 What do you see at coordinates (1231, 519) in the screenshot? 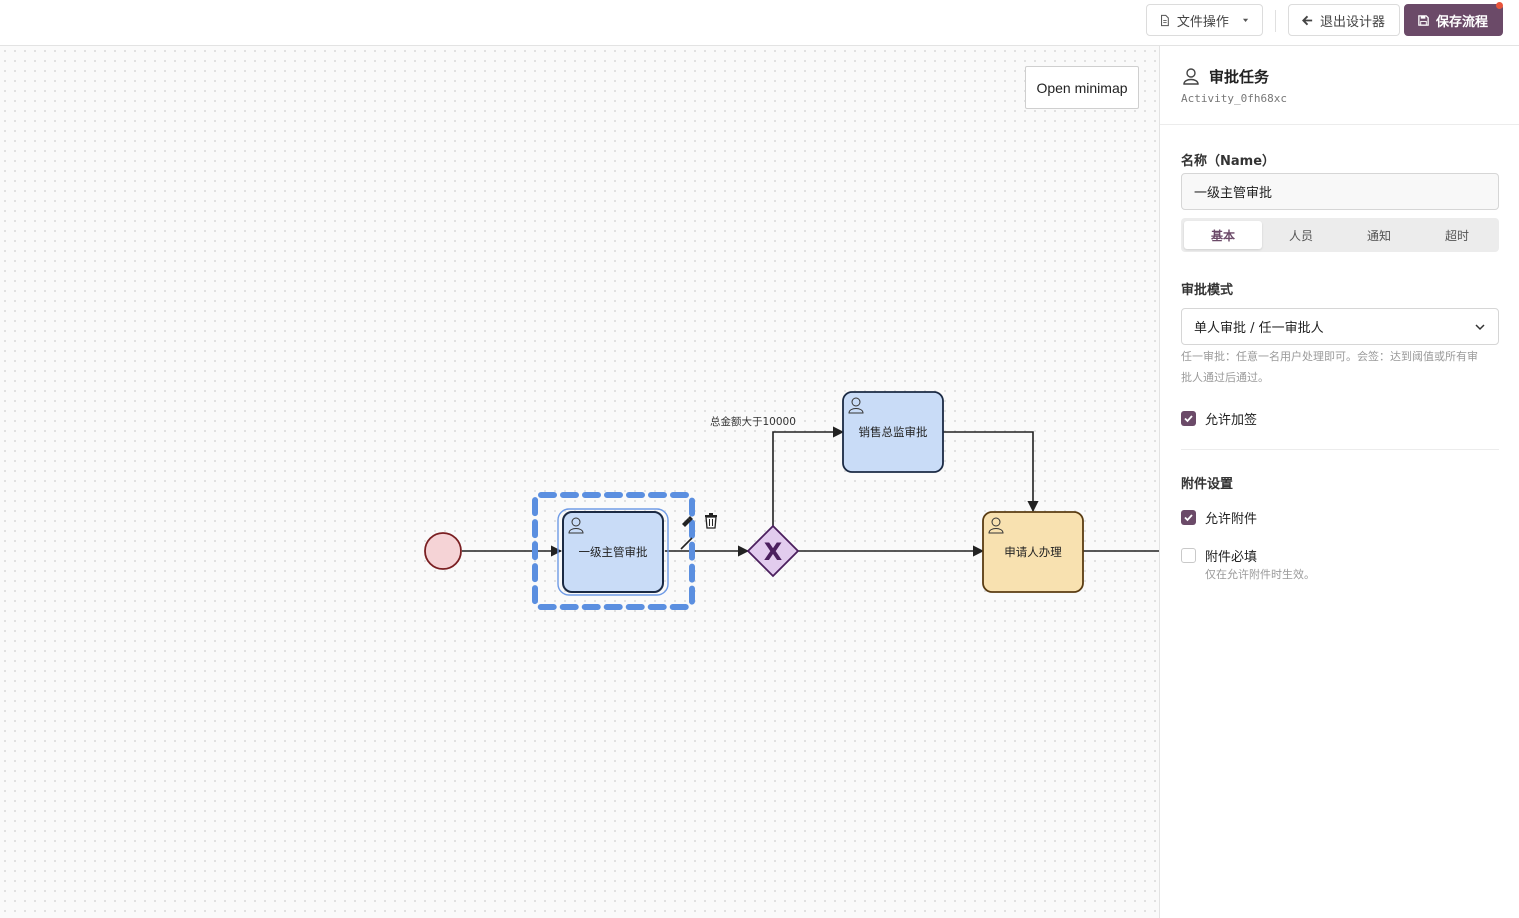
I see `allow-attachment-label: 允许附件` at bounding box center [1231, 519].